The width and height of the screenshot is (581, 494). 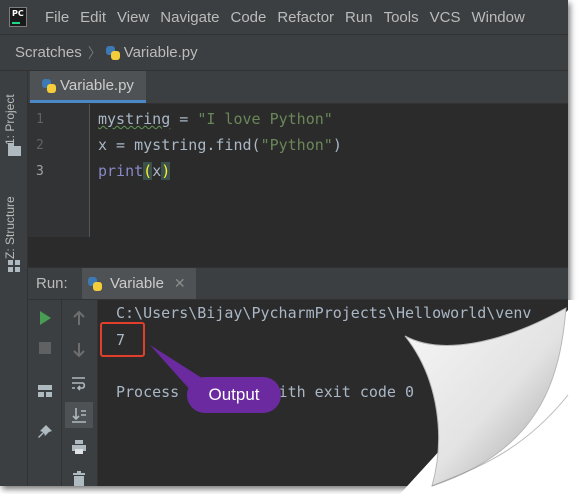 I want to click on page-curl-effect, so click(x=490, y=397).